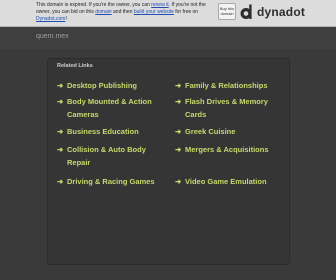  I want to click on renew-link: renew it, so click(160, 5).